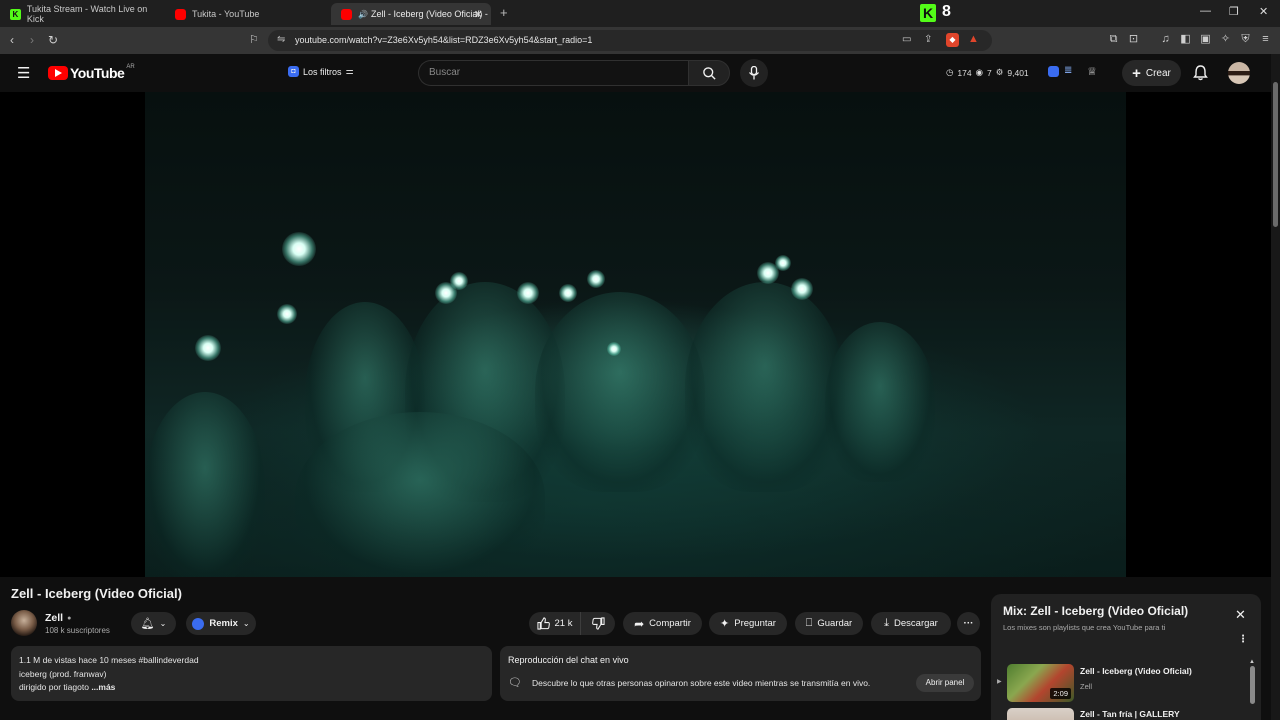 The width and height of the screenshot is (1280, 720). What do you see at coordinates (662, 623) in the screenshot?
I see `share-button: ➦ Compartir` at bounding box center [662, 623].